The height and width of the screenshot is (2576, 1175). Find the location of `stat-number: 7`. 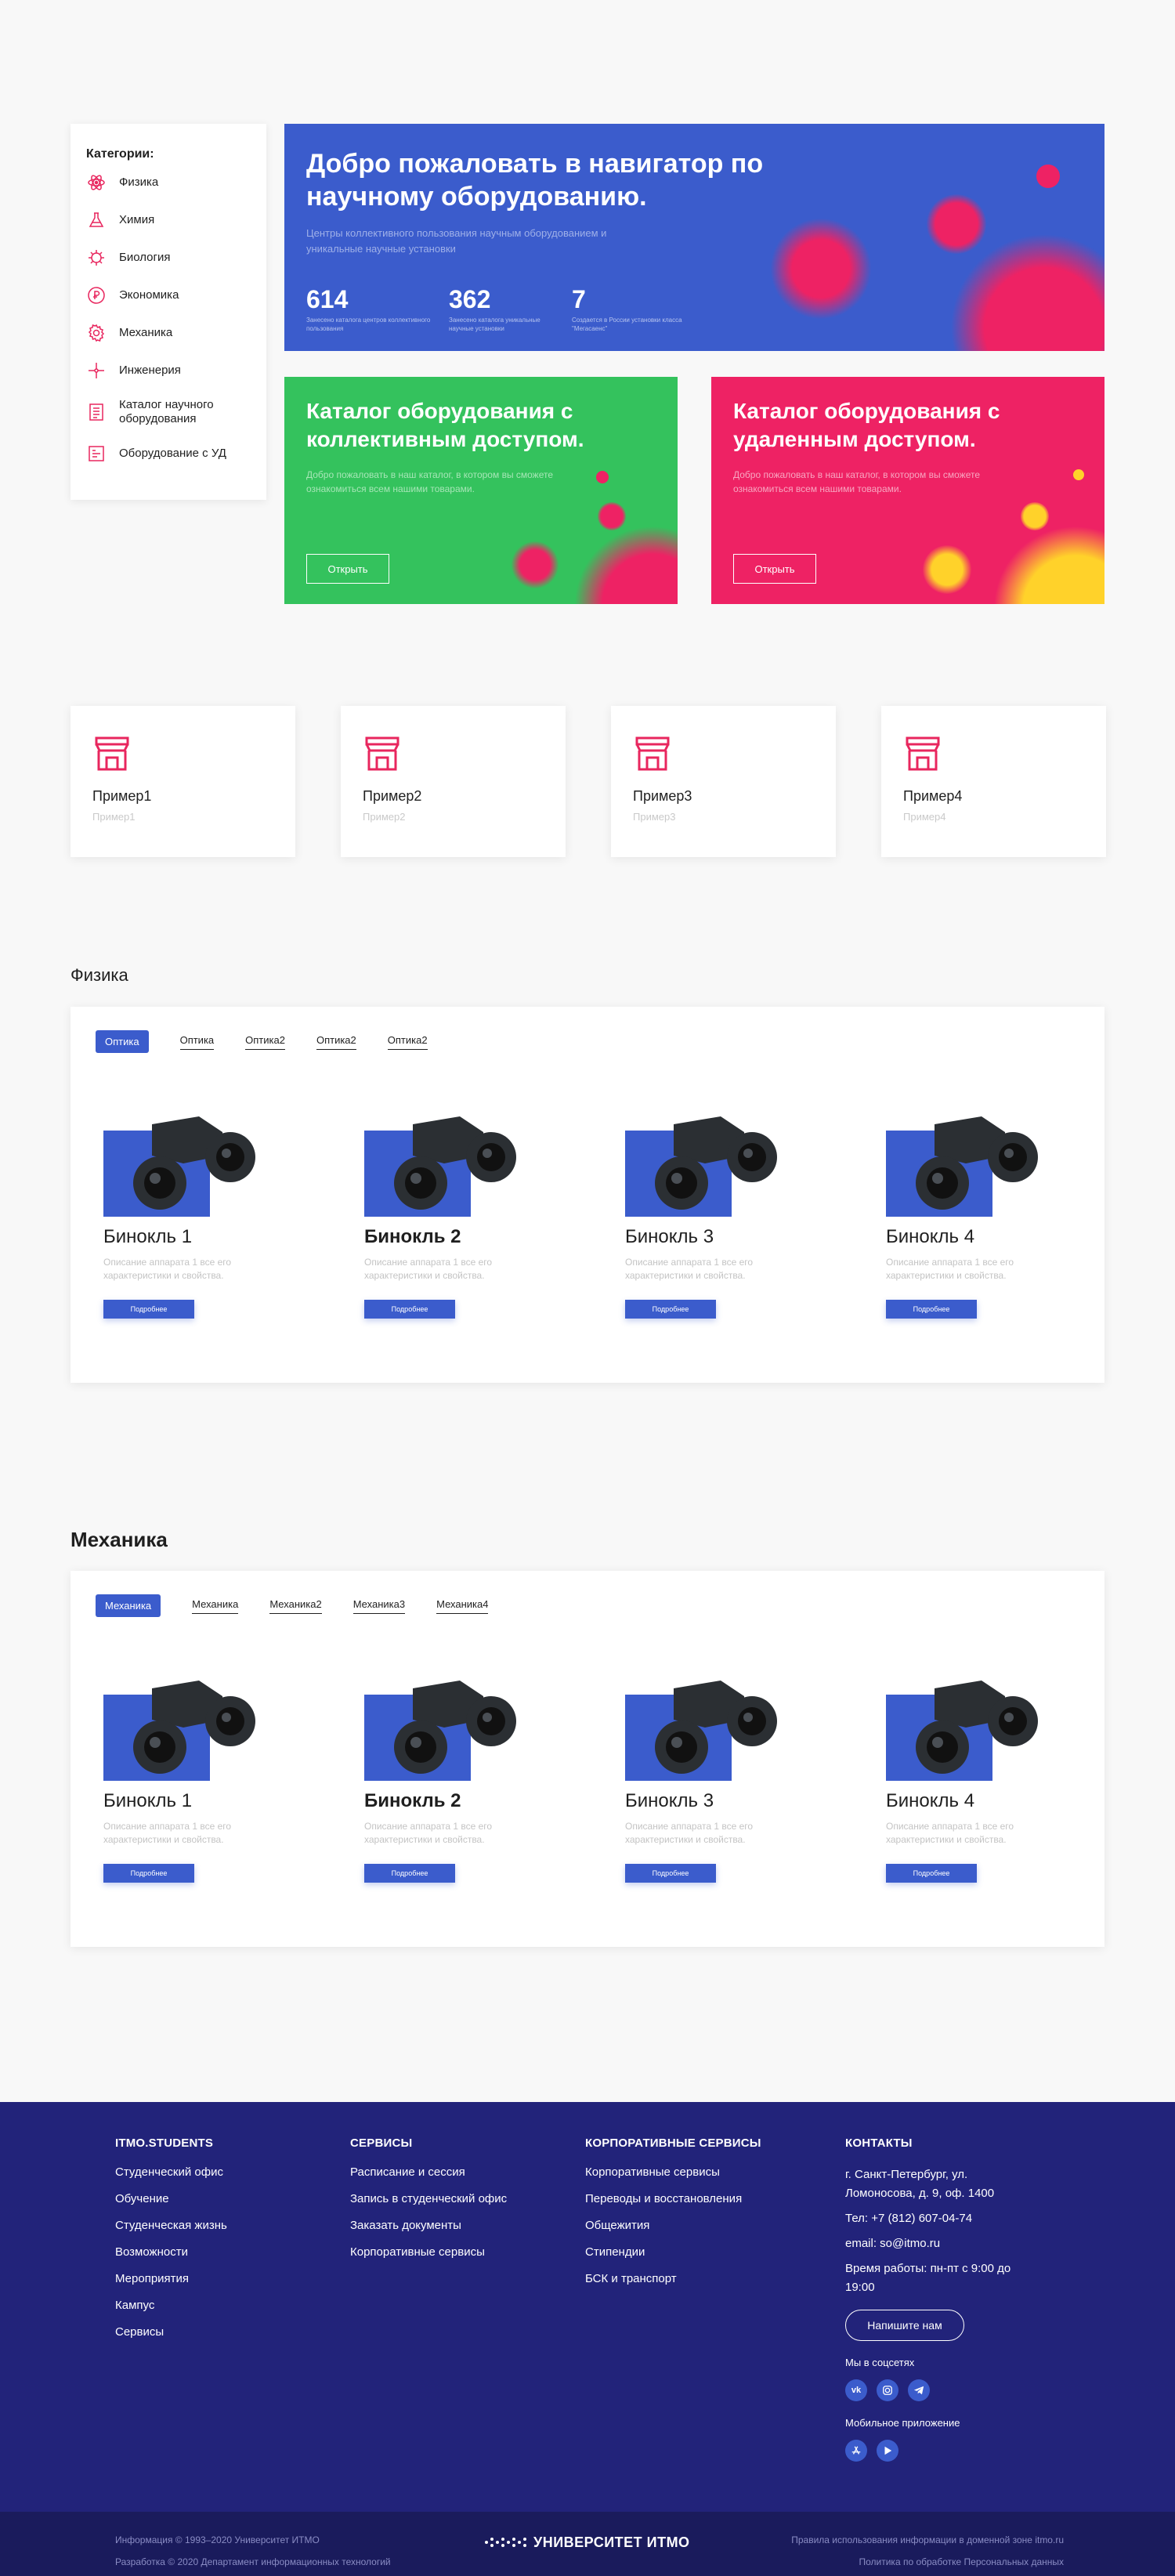

stat-number: 7 is located at coordinates (579, 299).